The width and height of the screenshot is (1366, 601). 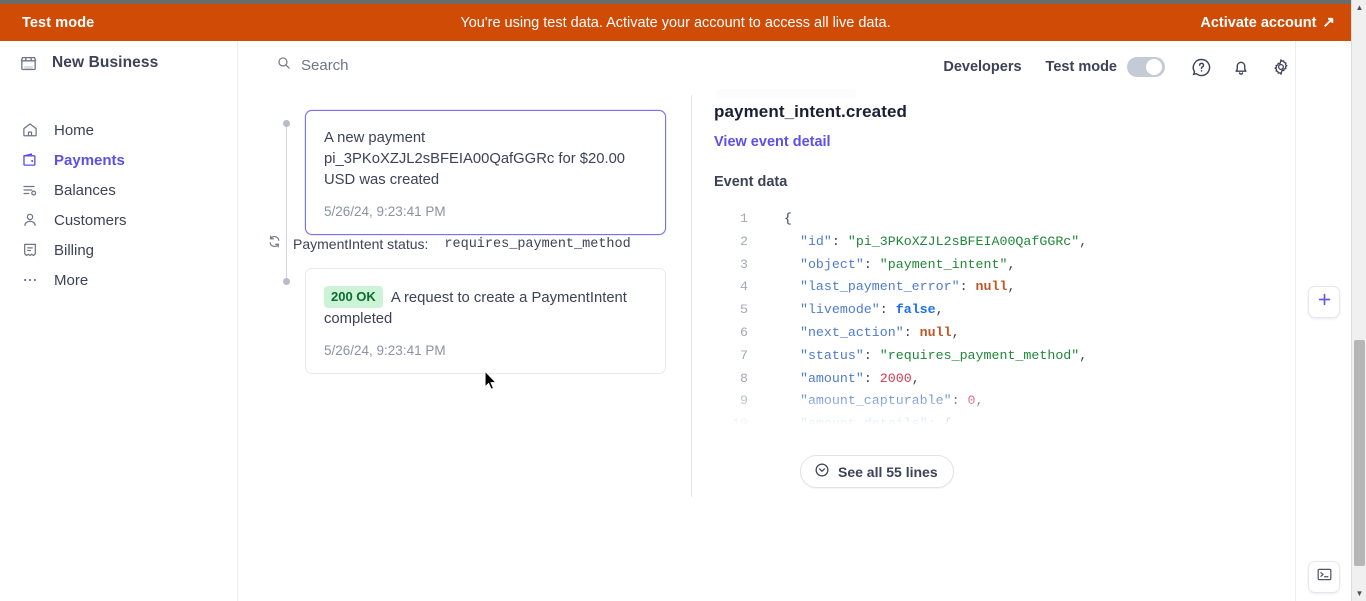 I want to click on code-line: 6 "next_action": null,, so click(x=1014, y=333).